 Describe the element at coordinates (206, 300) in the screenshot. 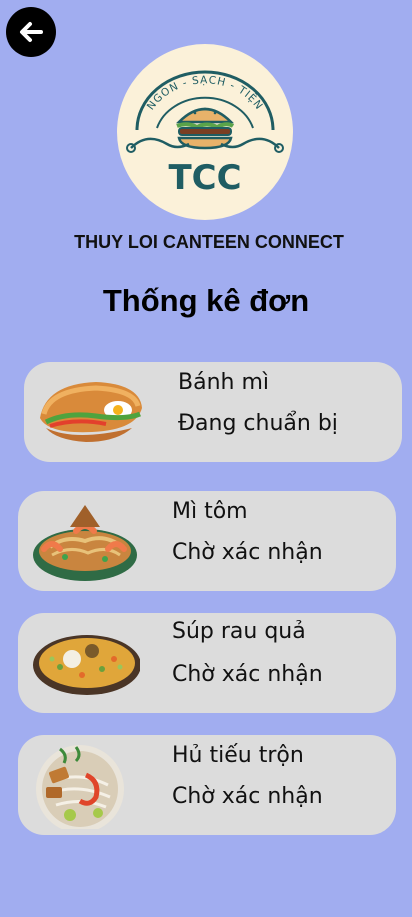

I see `page-title: Thống kê đơn` at that location.